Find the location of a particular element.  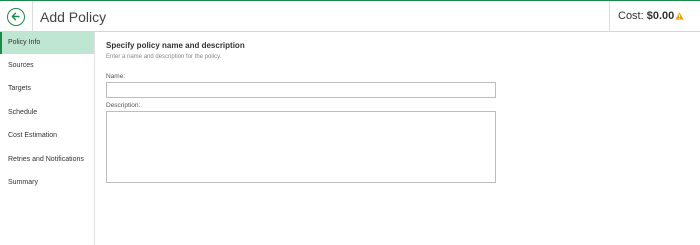

arrow-left-circle-icon is located at coordinates (15, 16).